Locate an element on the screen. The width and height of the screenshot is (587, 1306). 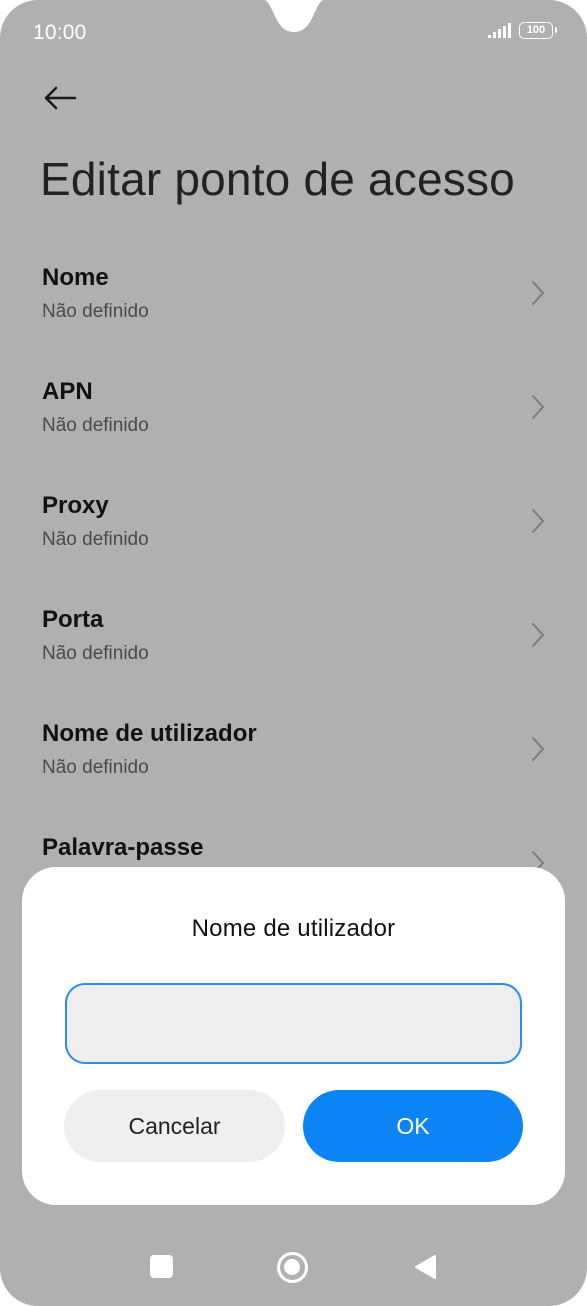
back-button is located at coordinates (60, 98).